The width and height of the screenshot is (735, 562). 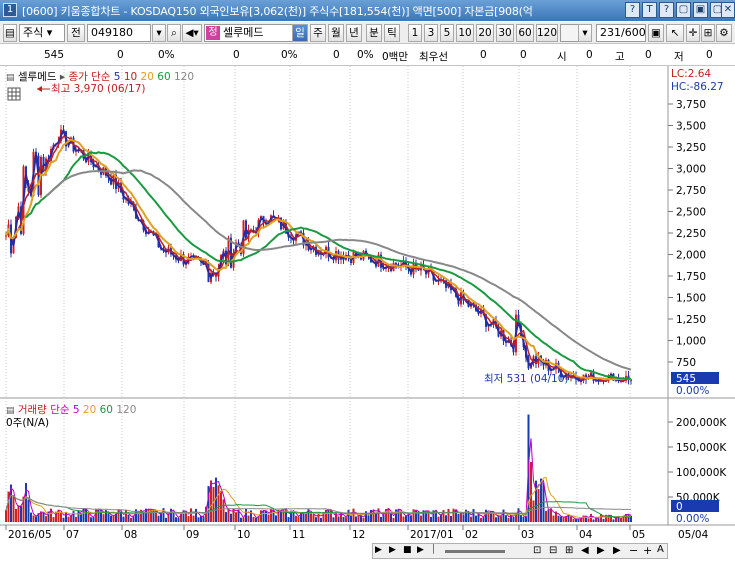 I want to click on restore-icon: ▣, so click(x=700, y=10).